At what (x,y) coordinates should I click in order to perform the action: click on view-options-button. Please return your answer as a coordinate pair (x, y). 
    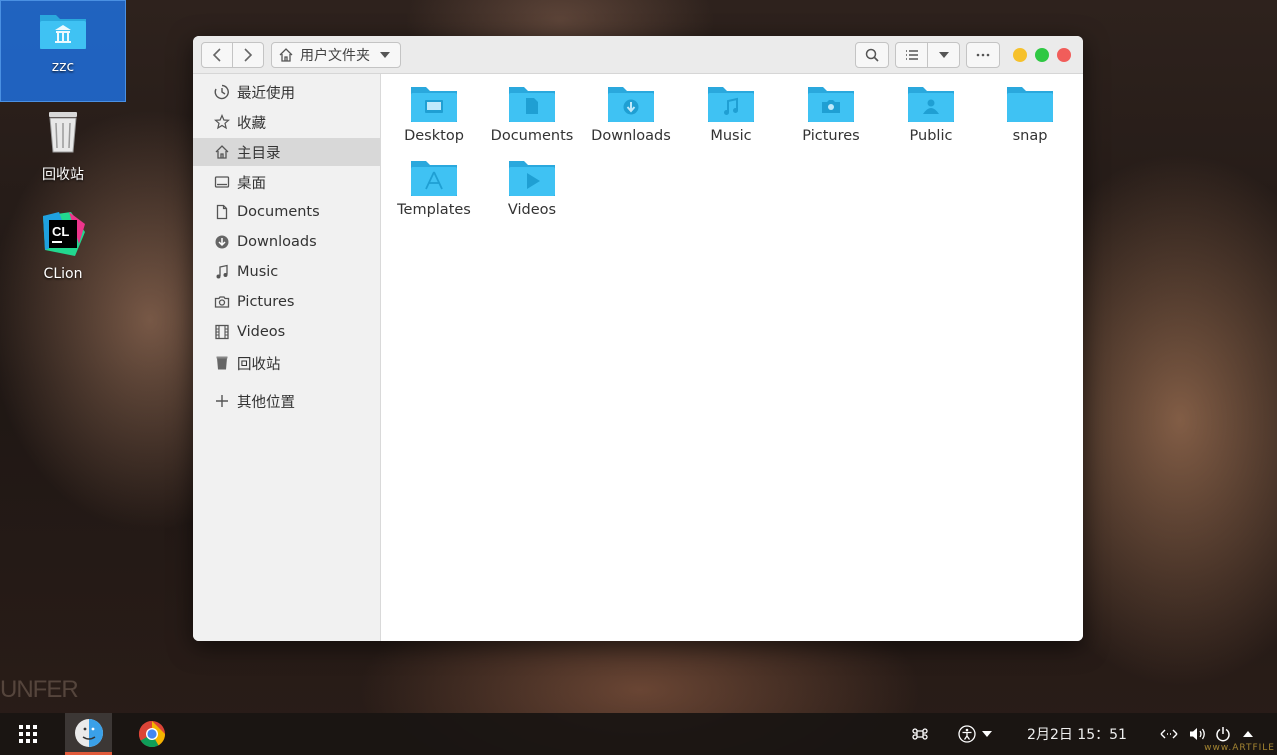
    Looking at the image, I should click on (943, 55).